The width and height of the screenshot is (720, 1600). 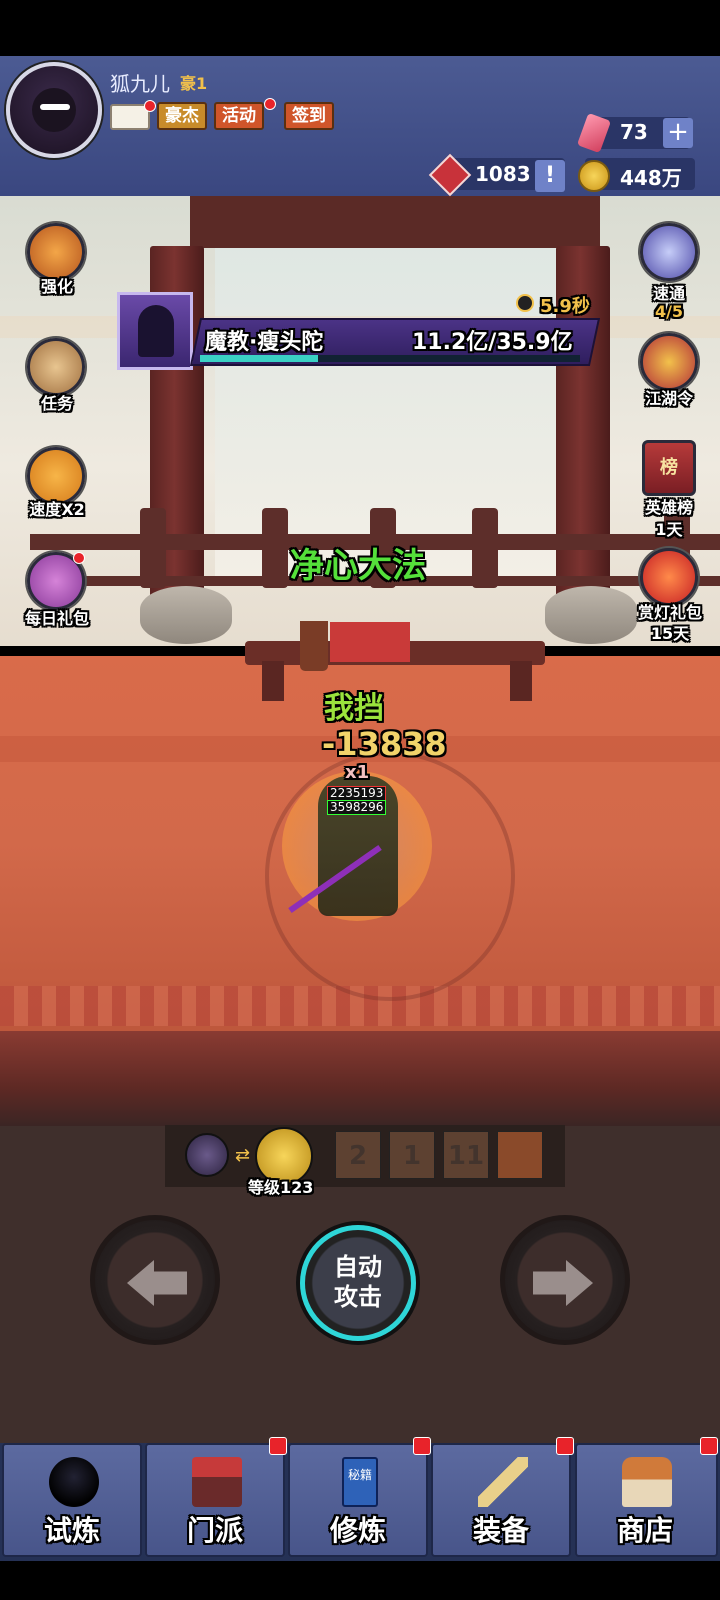 I want to click on heroes-tab: 豪杰, so click(x=182, y=116).